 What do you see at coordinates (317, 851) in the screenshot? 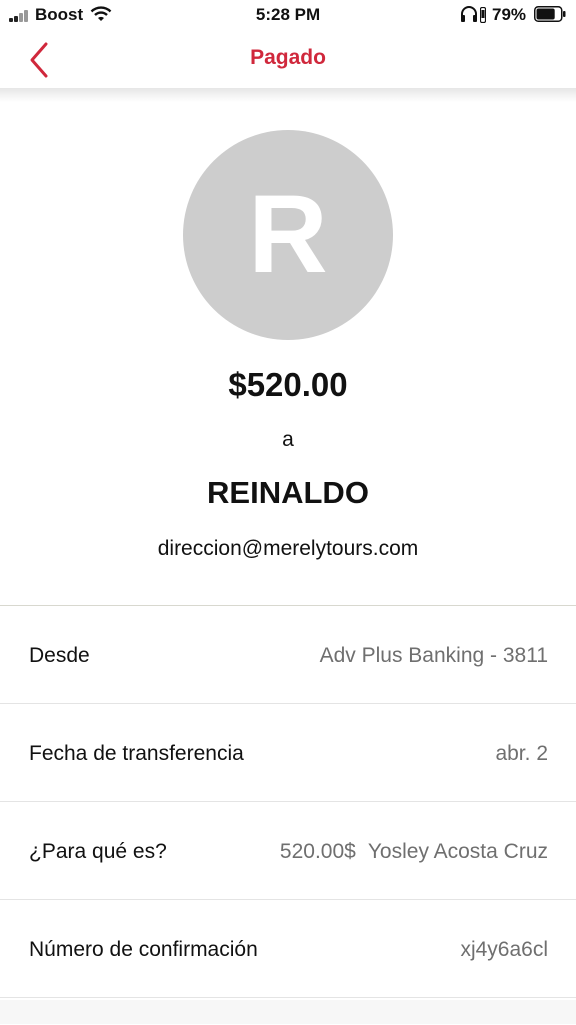
I see `memo-amount: 520.00$` at bounding box center [317, 851].